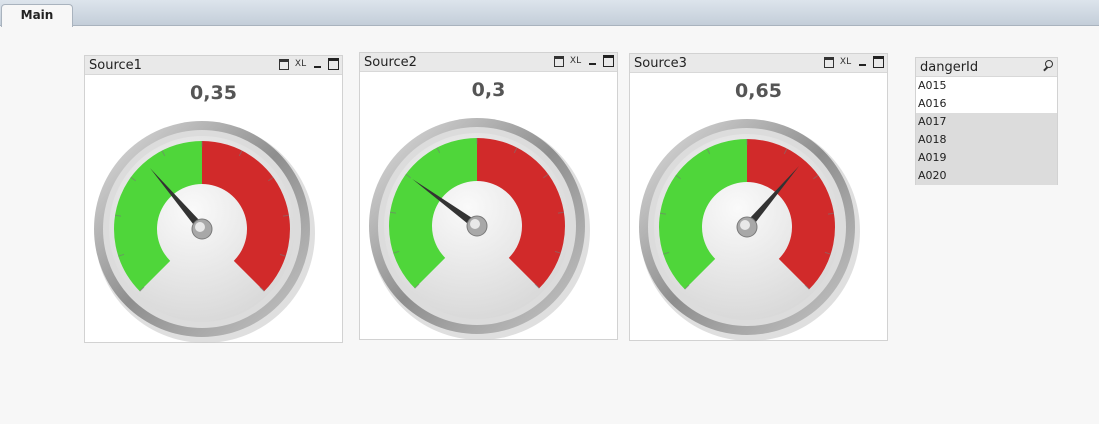 This screenshot has height=424, width=1099. Describe the element at coordinates (390, 62) in the screenshot. I see `object-title: Source2` at that location.